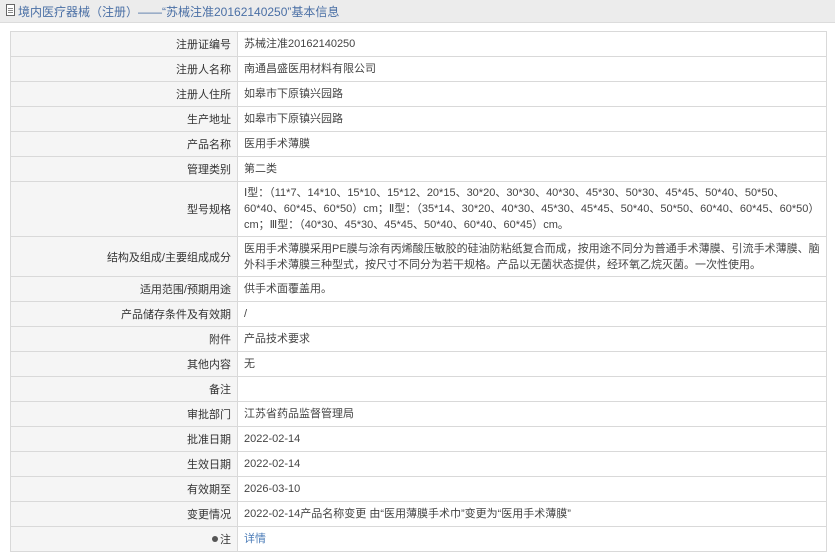 Image resolution: width=835 pixels, height=552 pixels. Describe the element at coordinates (532, 414) in the screenshot. I see `field-value: 江苏省药品监督管理局` at that location.